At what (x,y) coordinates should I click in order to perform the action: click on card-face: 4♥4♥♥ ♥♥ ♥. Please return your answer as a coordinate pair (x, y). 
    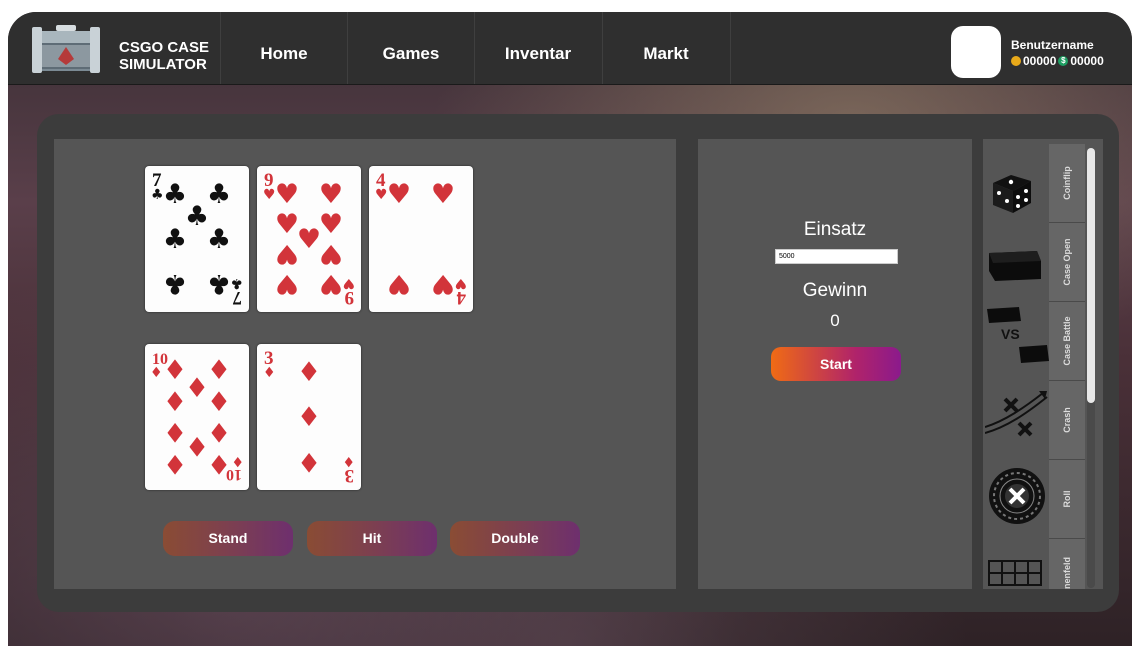
    Looking at the image, I should click on (421, 239).